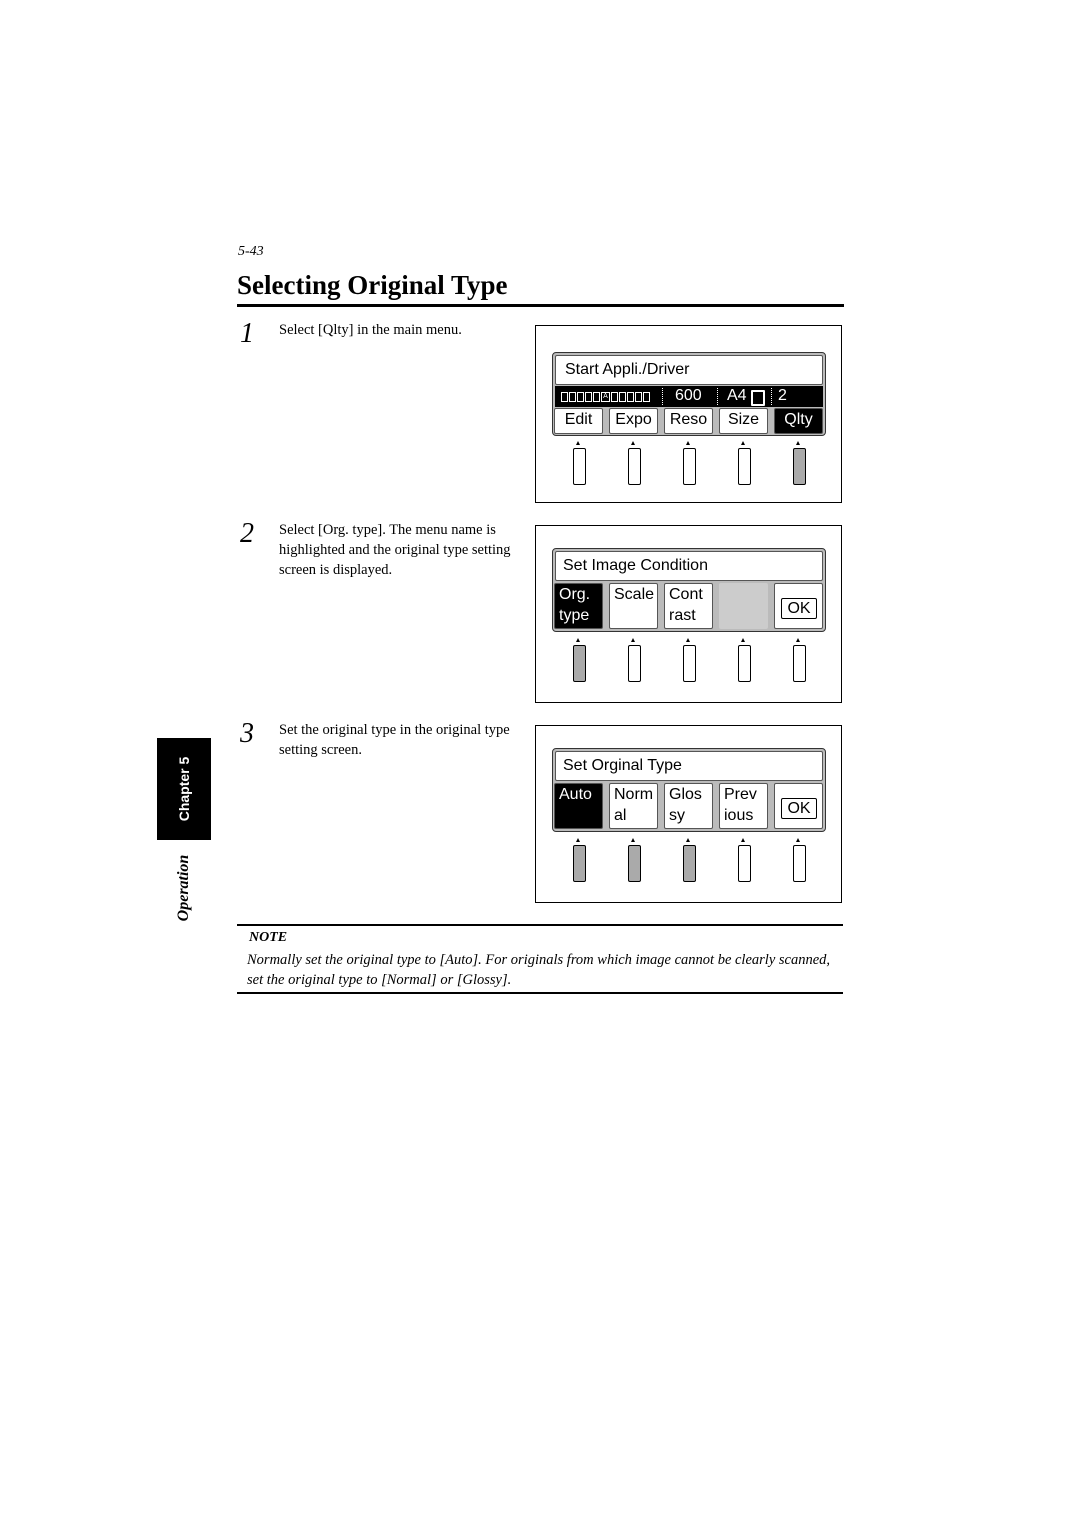  What do you see at coordinates (578, 806) in the screenshot?
I see `option-auto: Auto` at bounding box center [578, 806].